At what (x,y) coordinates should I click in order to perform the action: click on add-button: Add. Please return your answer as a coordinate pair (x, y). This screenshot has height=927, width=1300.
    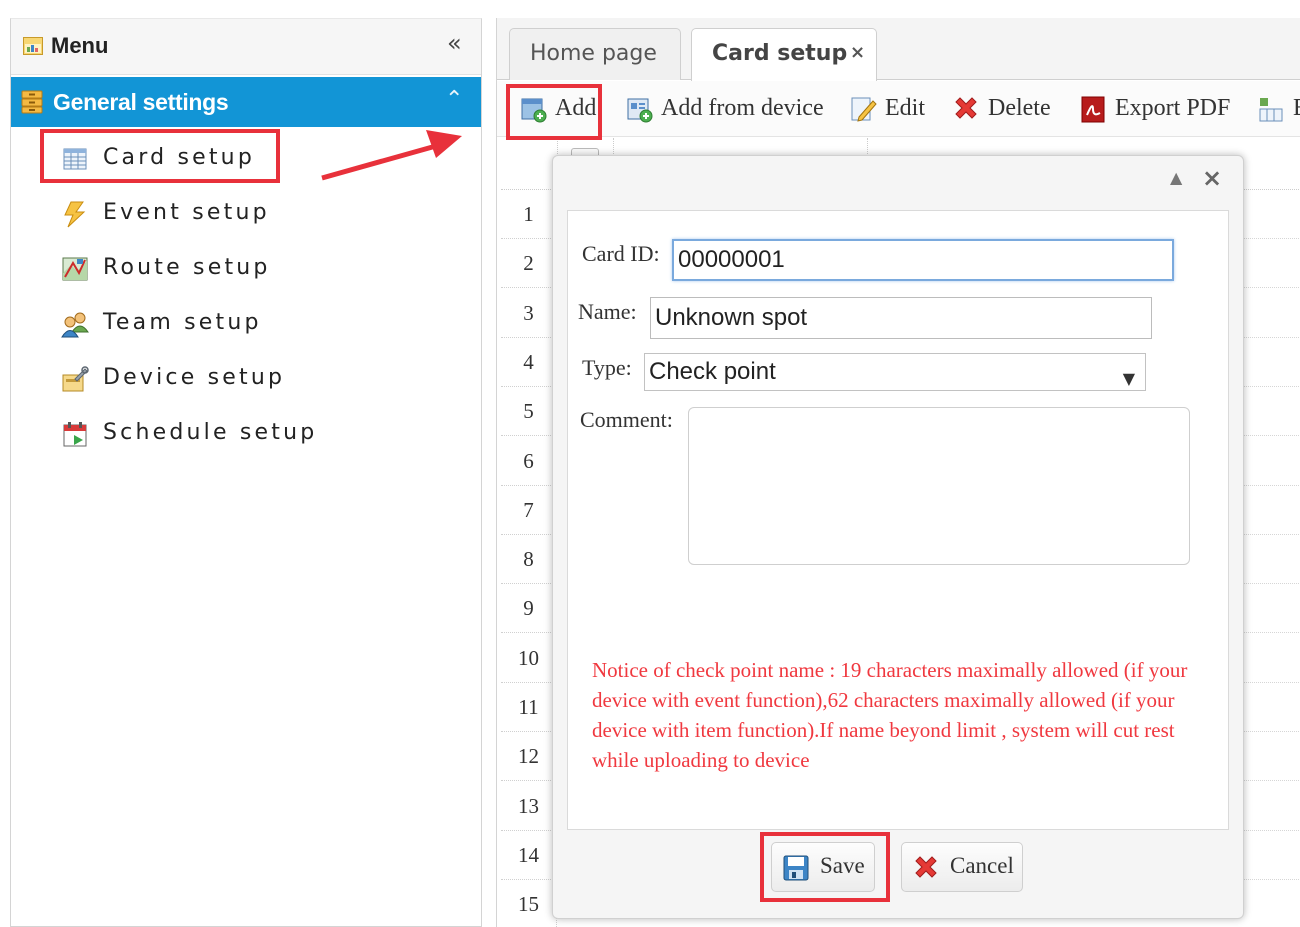
    Looking at the image, I should click on (559, 109).